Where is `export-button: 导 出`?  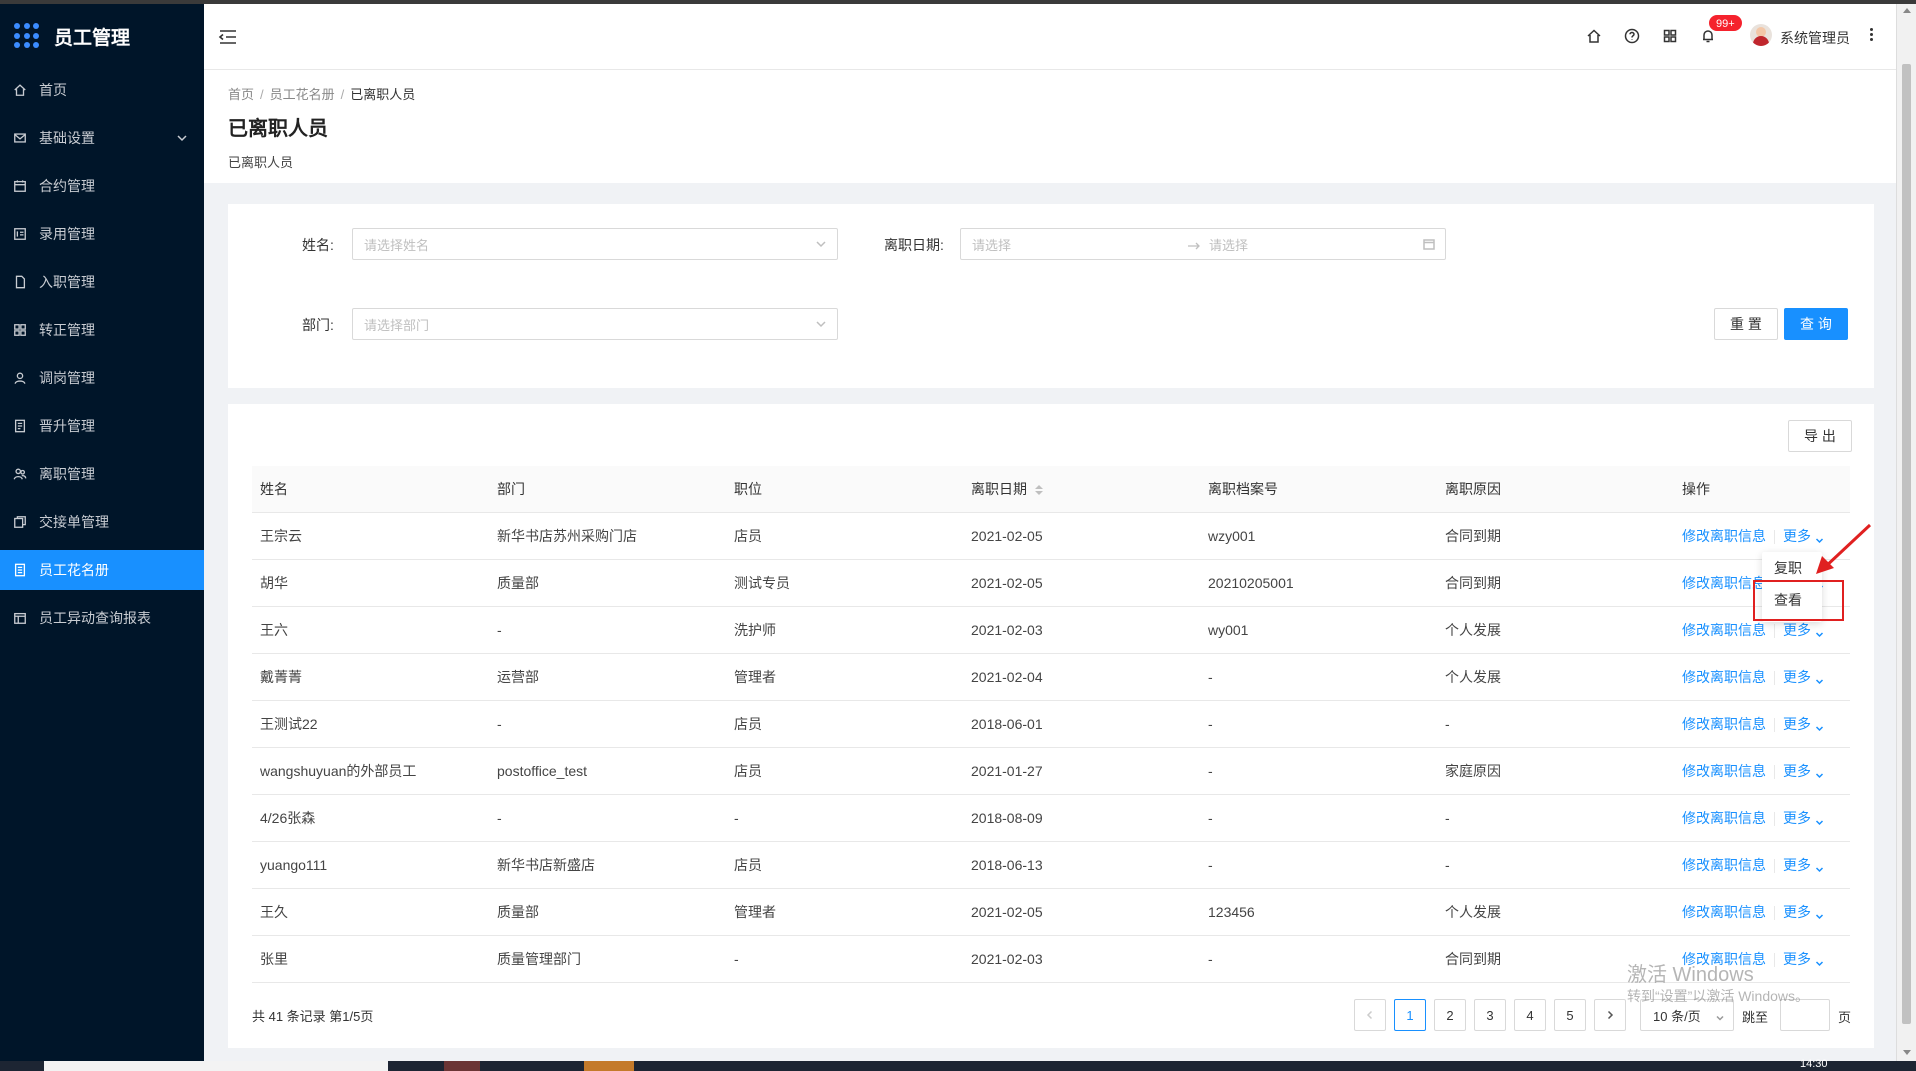
export-button: 导 出 is located at coordinates (1820, 436).